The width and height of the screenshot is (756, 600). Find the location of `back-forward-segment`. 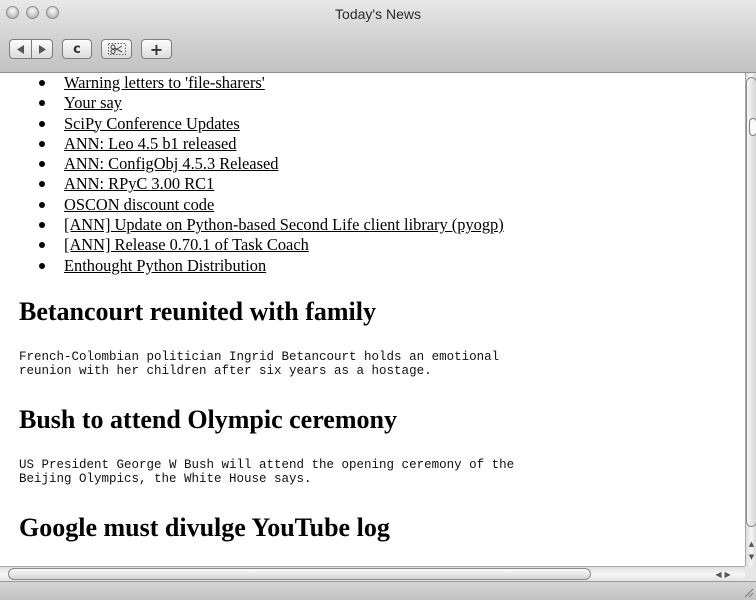

back-forward-segment is located at coordinates (31, 49).